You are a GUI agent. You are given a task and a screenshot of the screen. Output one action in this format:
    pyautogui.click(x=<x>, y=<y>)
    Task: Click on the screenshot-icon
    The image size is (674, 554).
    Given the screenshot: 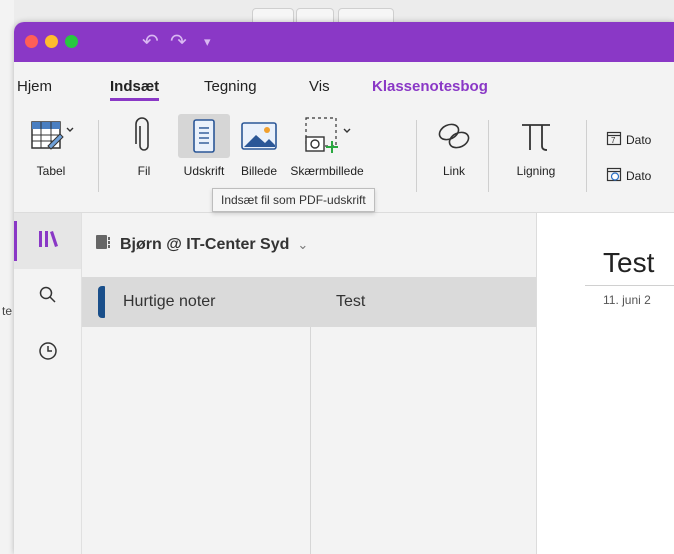 What is the action you would take?
    pyautogui.click(x=327, y=136)
    